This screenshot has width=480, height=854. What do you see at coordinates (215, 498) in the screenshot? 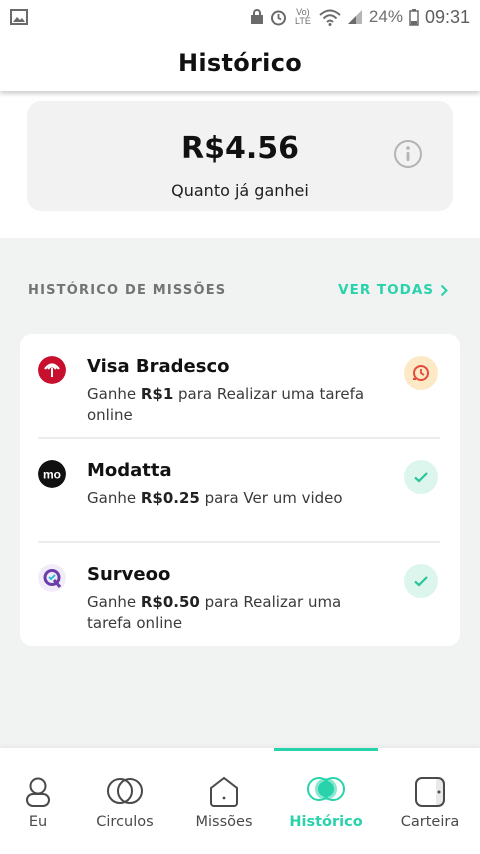
I see `mission-description: Ganhe R$0.25 para Ver um video` at bounding box center [215, 498].